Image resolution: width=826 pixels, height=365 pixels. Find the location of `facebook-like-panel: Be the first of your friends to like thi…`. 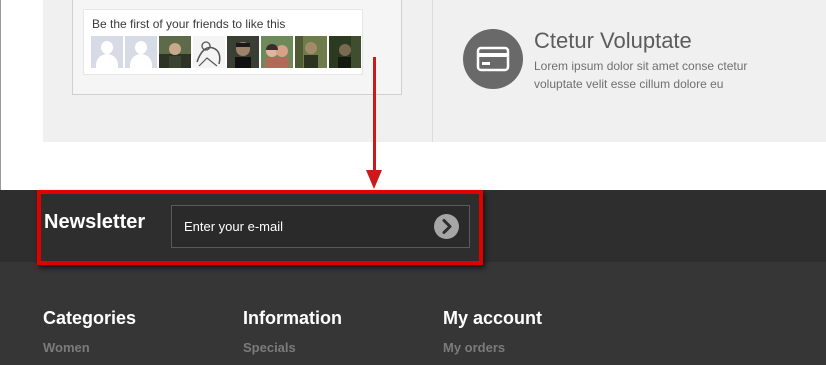

facebook-like-panel: Be the first of your friends to like thi… is located at coordinates (223, 42).